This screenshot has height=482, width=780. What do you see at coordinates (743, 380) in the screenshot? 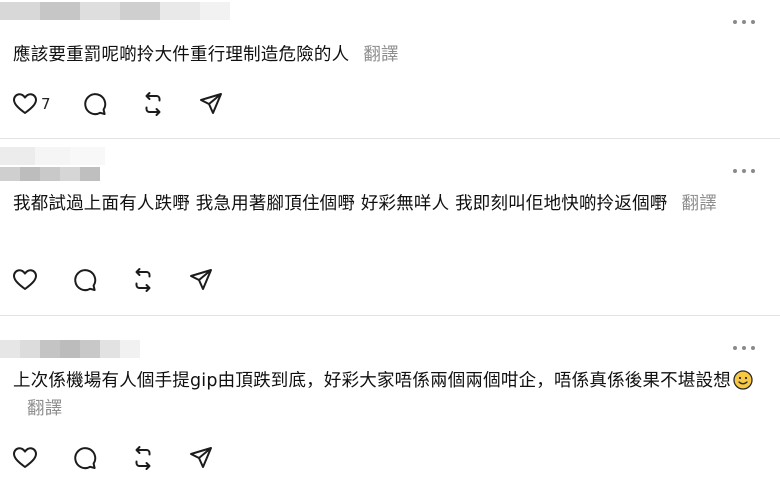
I see `slightly-smiling-face-emoji` at bounding box center [743, 380].